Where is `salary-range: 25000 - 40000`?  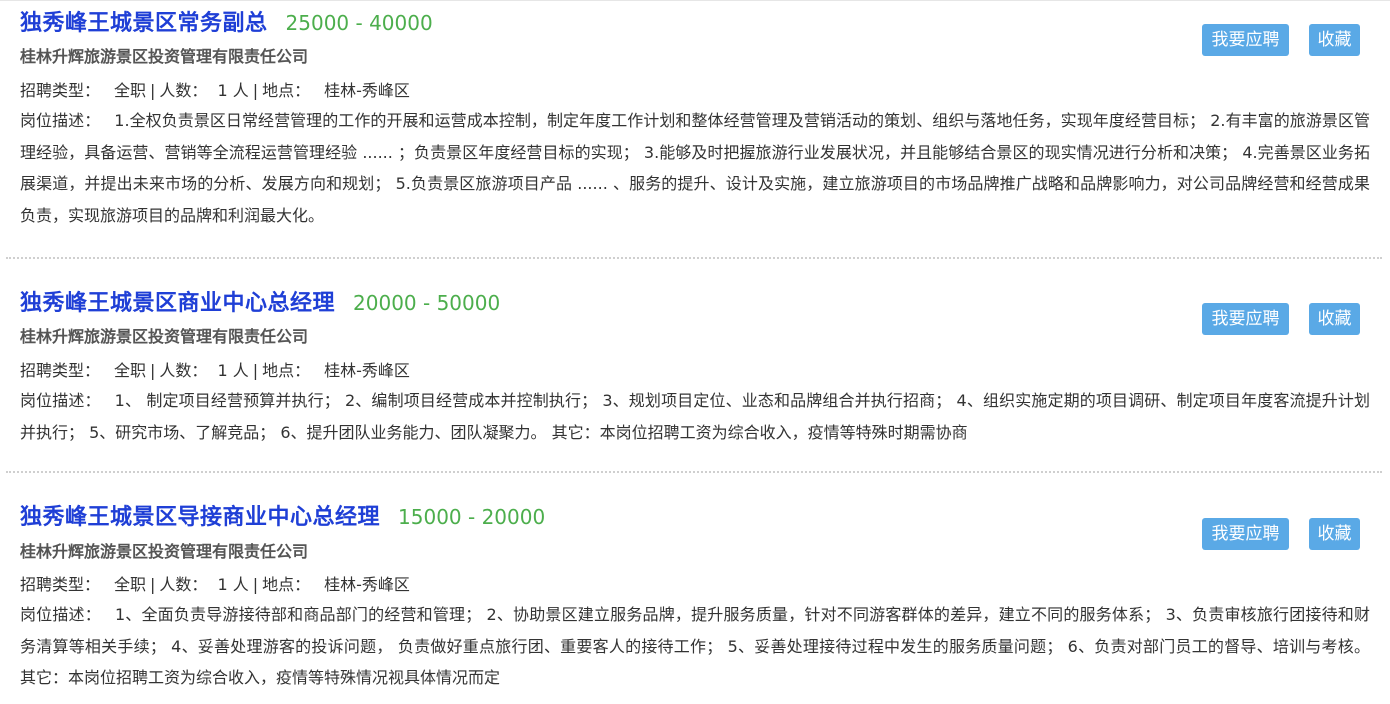 salary-range: 25000 - 40000 is located at coordinates (359, 23).